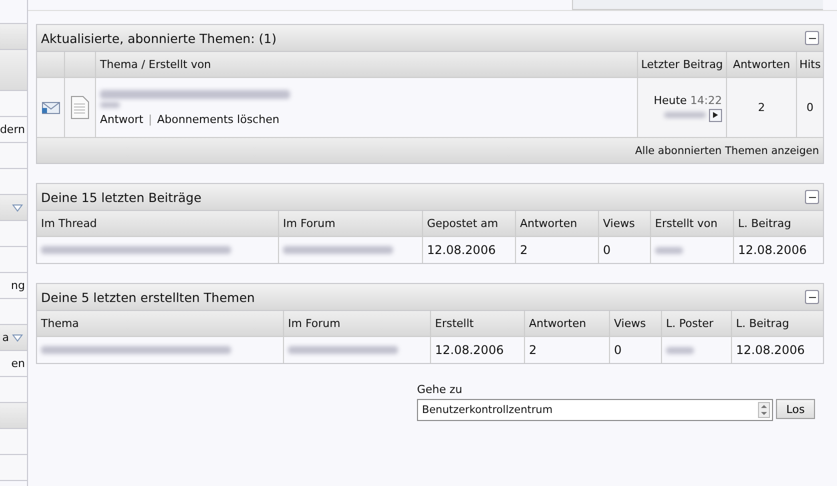  Describe the element at coordinates (158, 38) in the screenshot. I see `panel-title: Aktualisierte, abonnierte Themen: (1)` at that location.